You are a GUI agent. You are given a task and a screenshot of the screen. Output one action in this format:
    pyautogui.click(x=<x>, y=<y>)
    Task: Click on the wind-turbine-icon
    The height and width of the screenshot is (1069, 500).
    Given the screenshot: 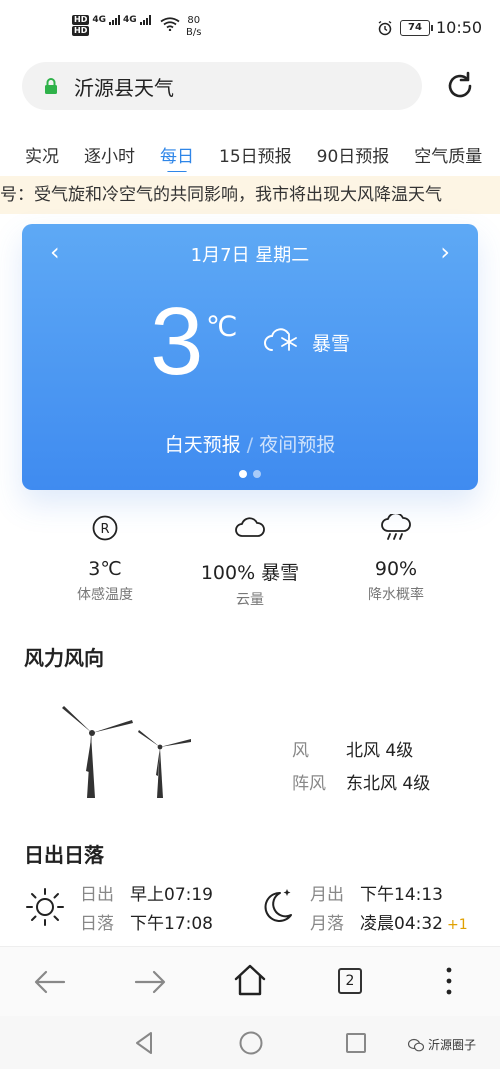 What is the action you would take?
    pyautogui.click(x=126, y=752)
    